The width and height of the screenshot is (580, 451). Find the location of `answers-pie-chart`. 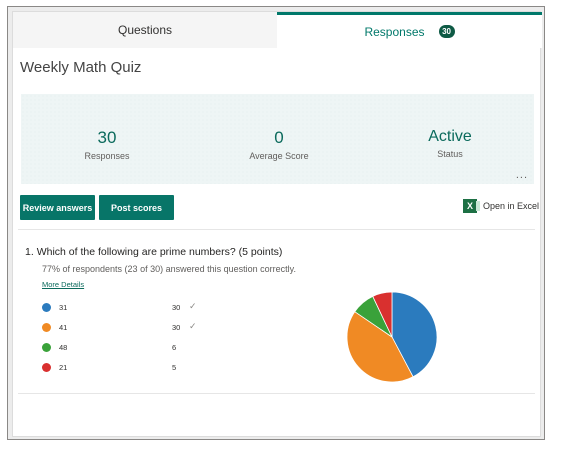

answers-pie-chart is located at coordinates (392, 337).